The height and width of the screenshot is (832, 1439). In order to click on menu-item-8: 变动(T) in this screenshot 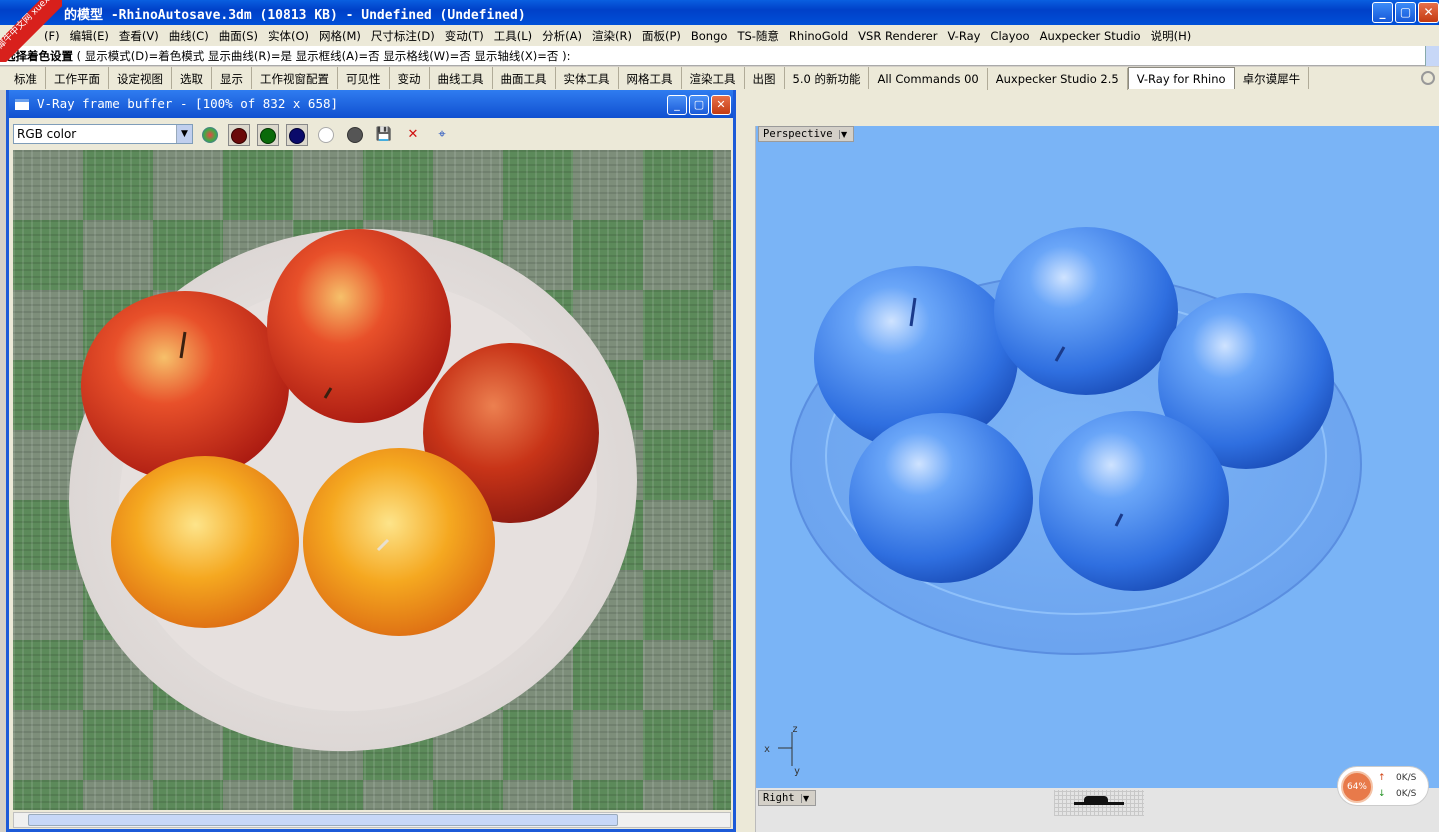, I will do `click(464, 34)`.